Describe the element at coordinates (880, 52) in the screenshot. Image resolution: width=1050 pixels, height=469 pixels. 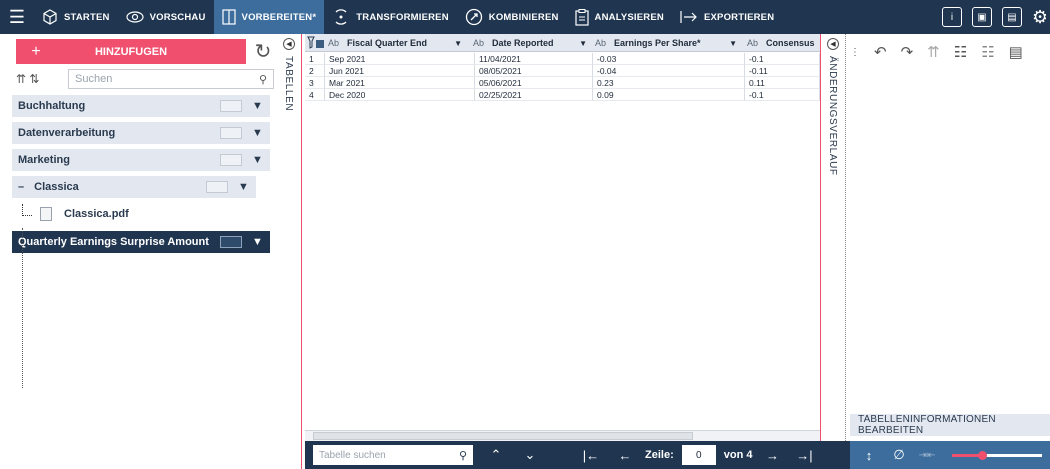
I see `undo-icon: ↶` at that location.